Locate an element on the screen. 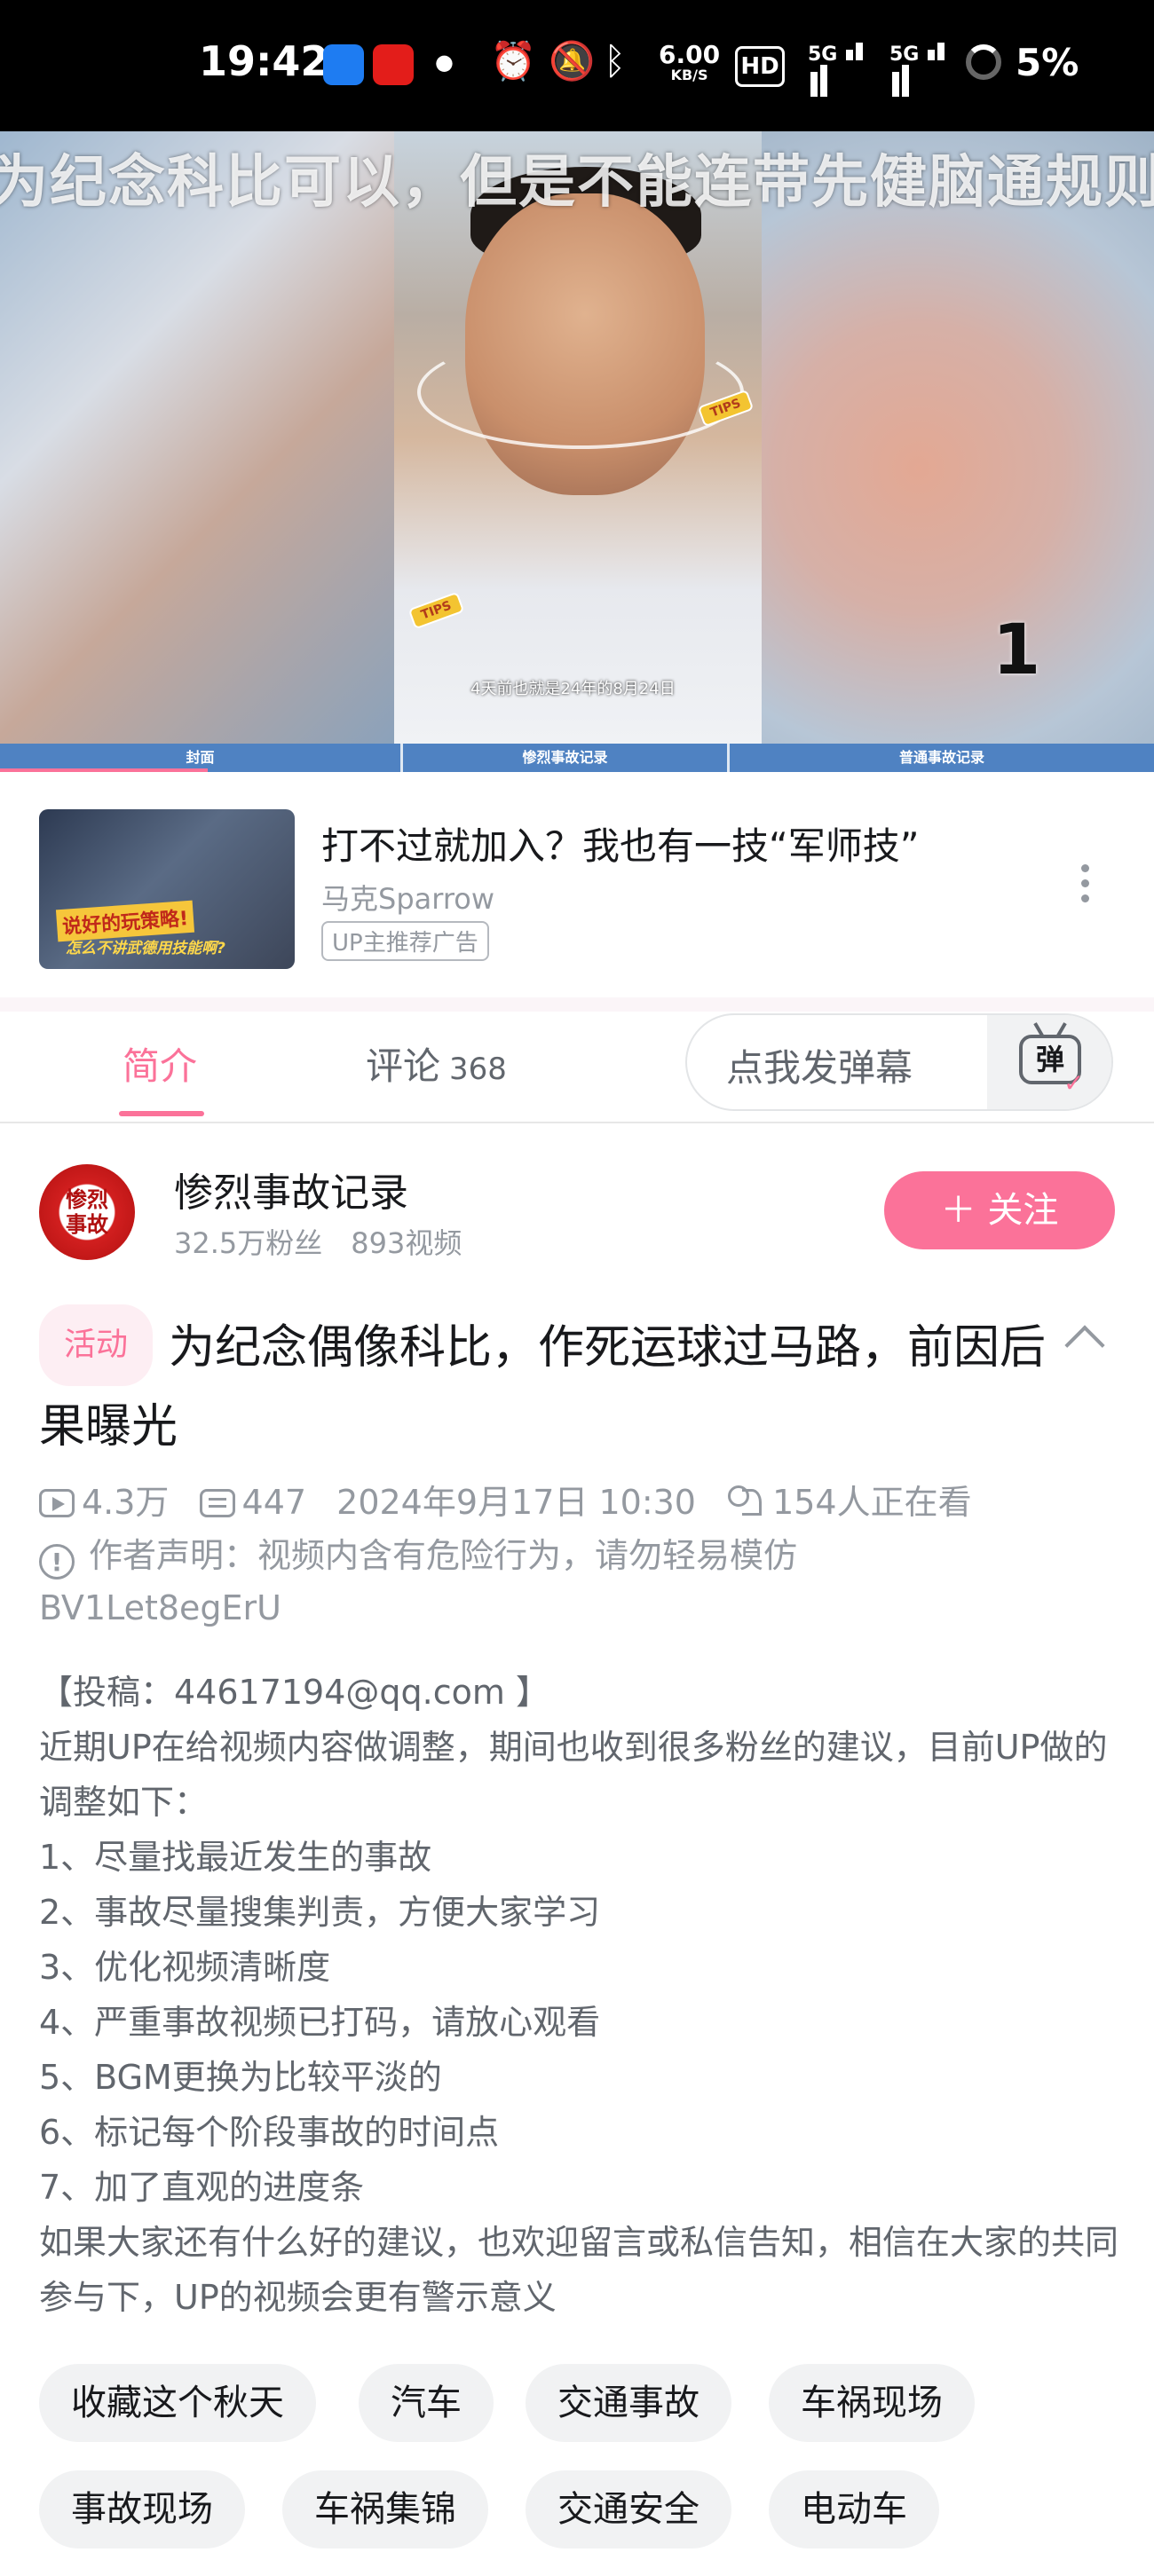  net-speed-value: 6.00 is located at coordinates (690, 55).